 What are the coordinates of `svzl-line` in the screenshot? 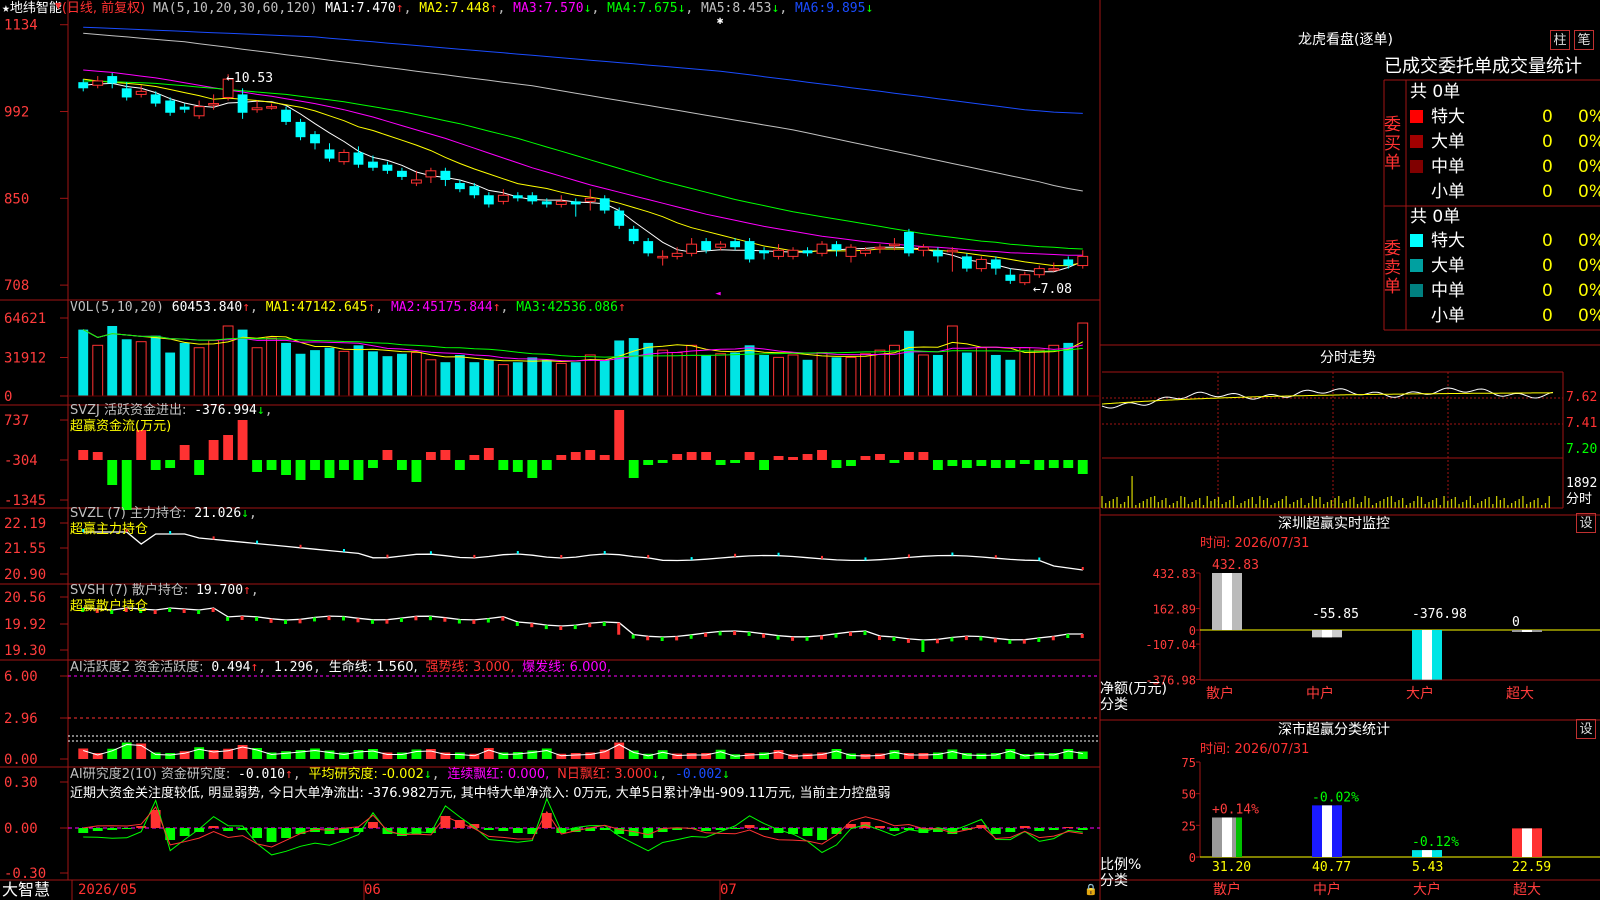 It's located at (583, 551).